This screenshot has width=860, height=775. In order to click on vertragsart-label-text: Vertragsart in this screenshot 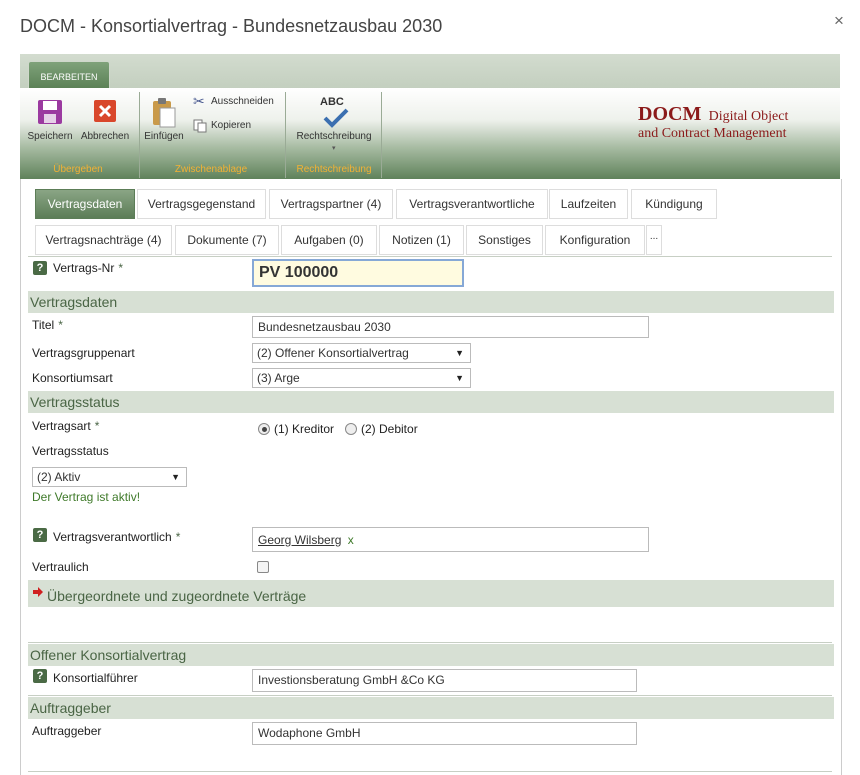, I will do `click(61, 426)`.